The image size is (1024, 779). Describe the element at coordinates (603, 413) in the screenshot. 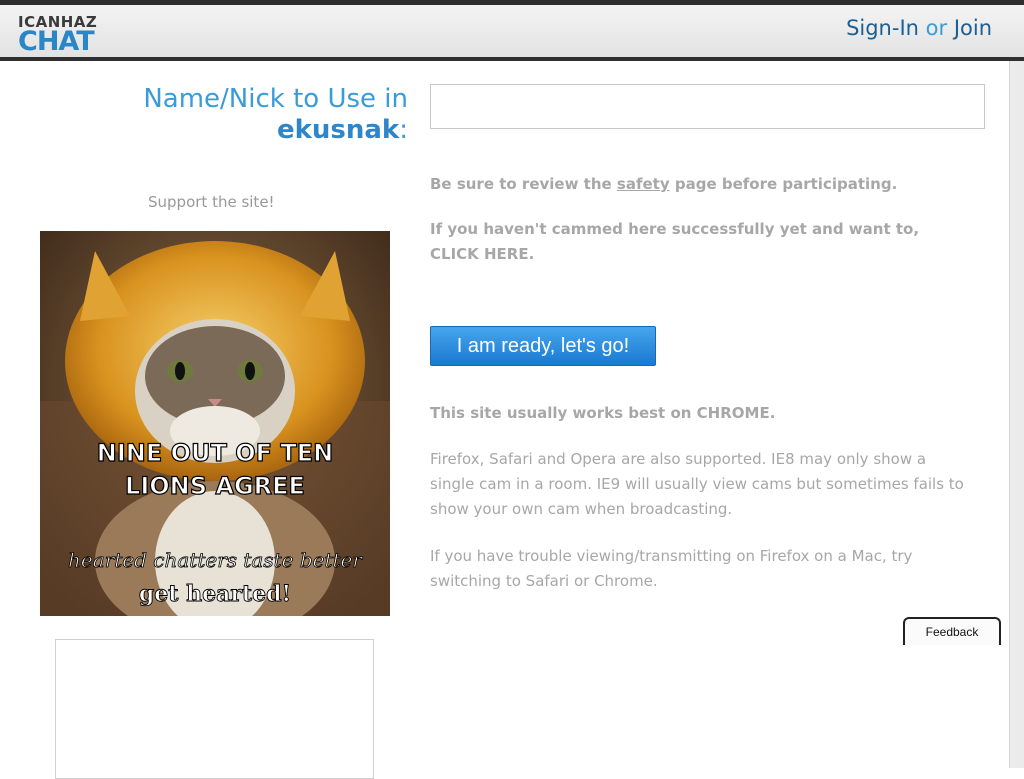

I see `chrome-note: This site usually works best on CHROME.` at that location.